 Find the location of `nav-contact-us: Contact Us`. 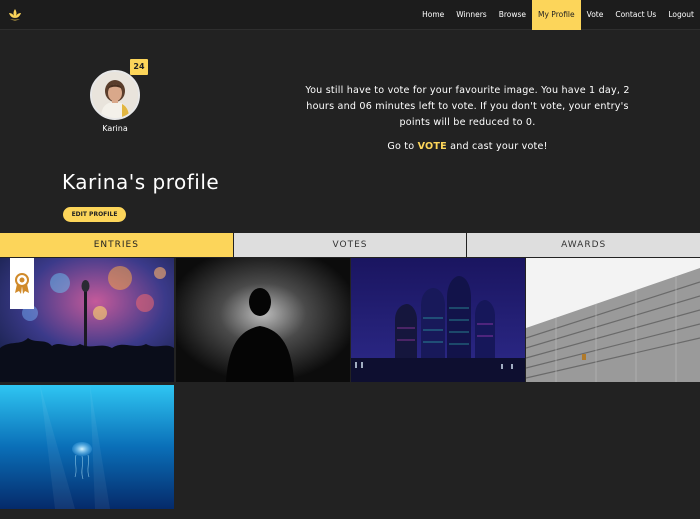

nav-contact-us: Contact Us is located at coordinates (635, 15).